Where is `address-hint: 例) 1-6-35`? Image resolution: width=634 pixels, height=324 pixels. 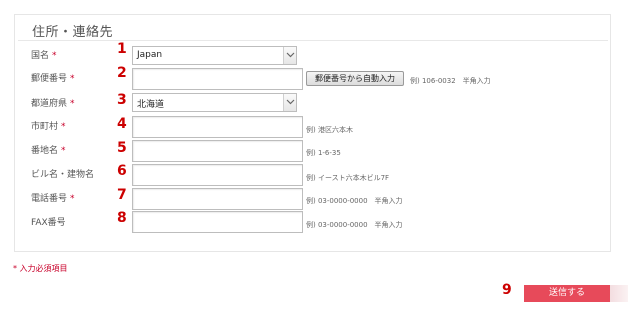 address-hint: 例) 1-6-35 is located at coordinates (323, 153).